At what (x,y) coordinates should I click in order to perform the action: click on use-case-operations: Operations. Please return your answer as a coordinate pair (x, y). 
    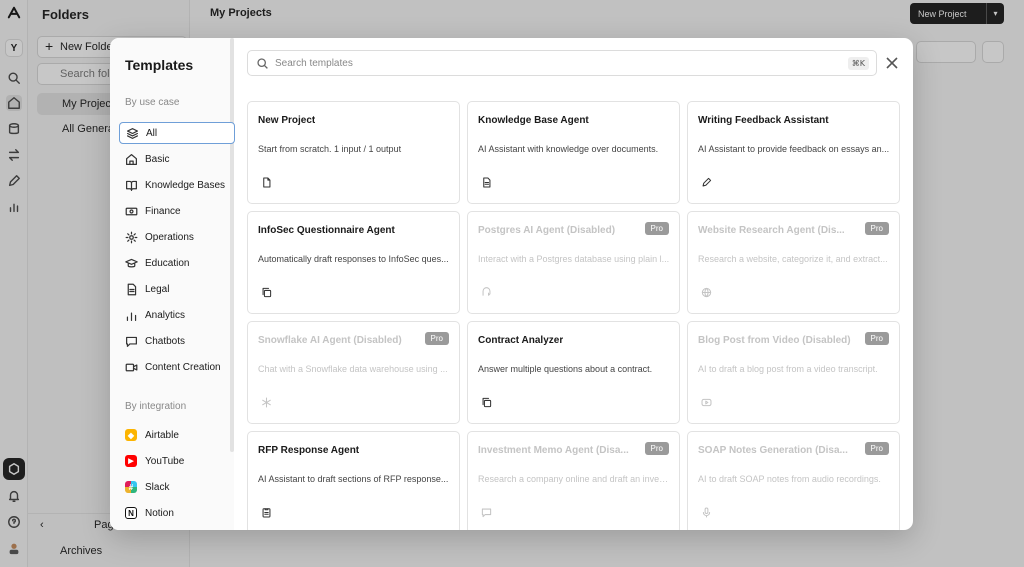
    Looking at the image, I should click on (177, 237).